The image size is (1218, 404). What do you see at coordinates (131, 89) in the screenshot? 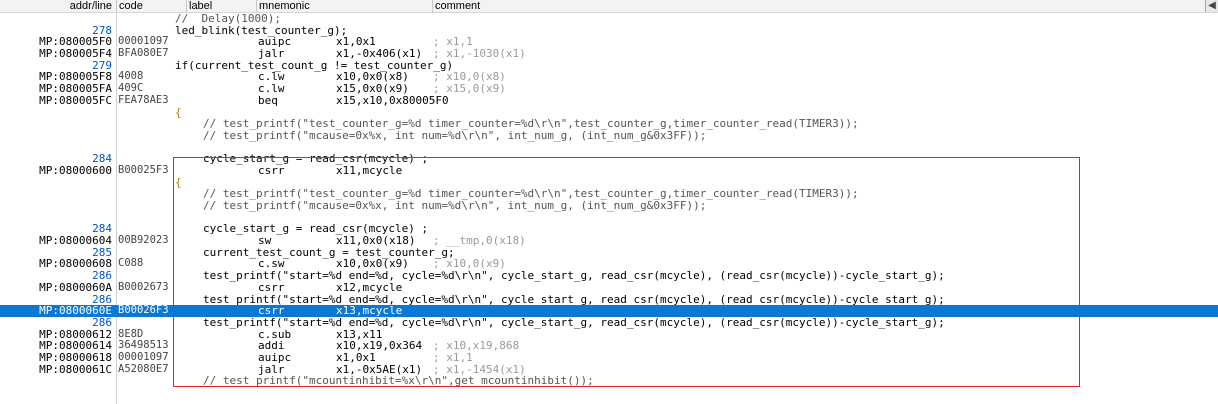
I see `opcode: 409C` at bounding box center [131, 89].